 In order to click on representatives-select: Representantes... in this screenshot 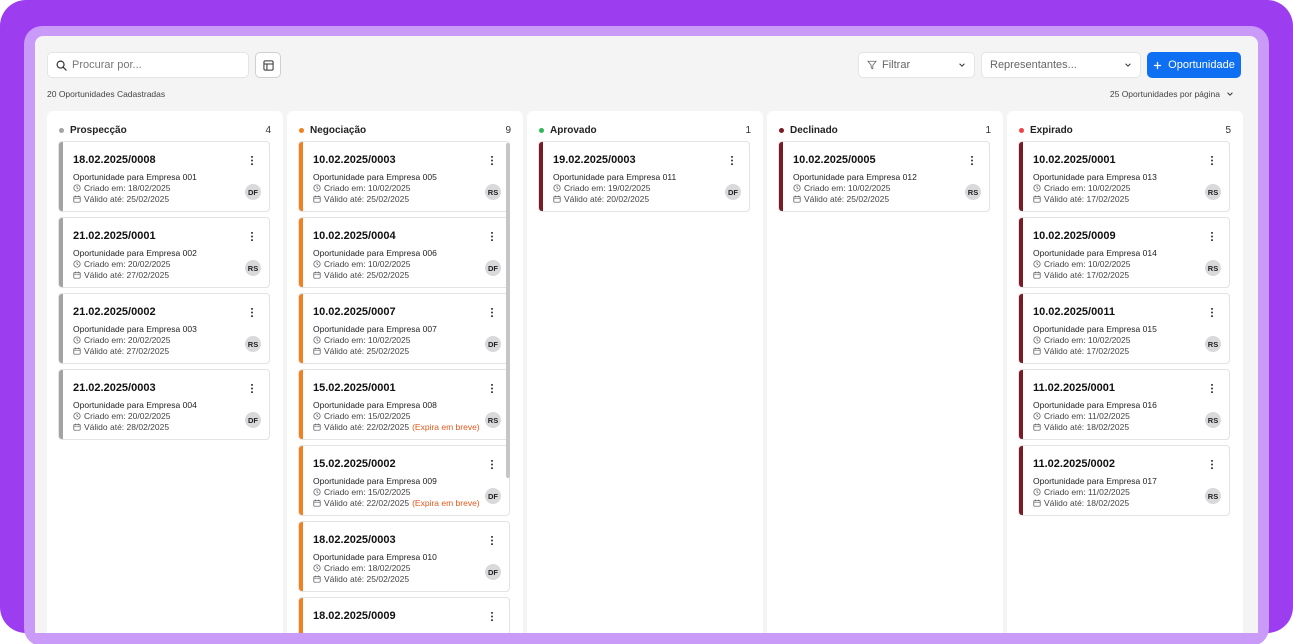, I will do `click(1061, 65)`.